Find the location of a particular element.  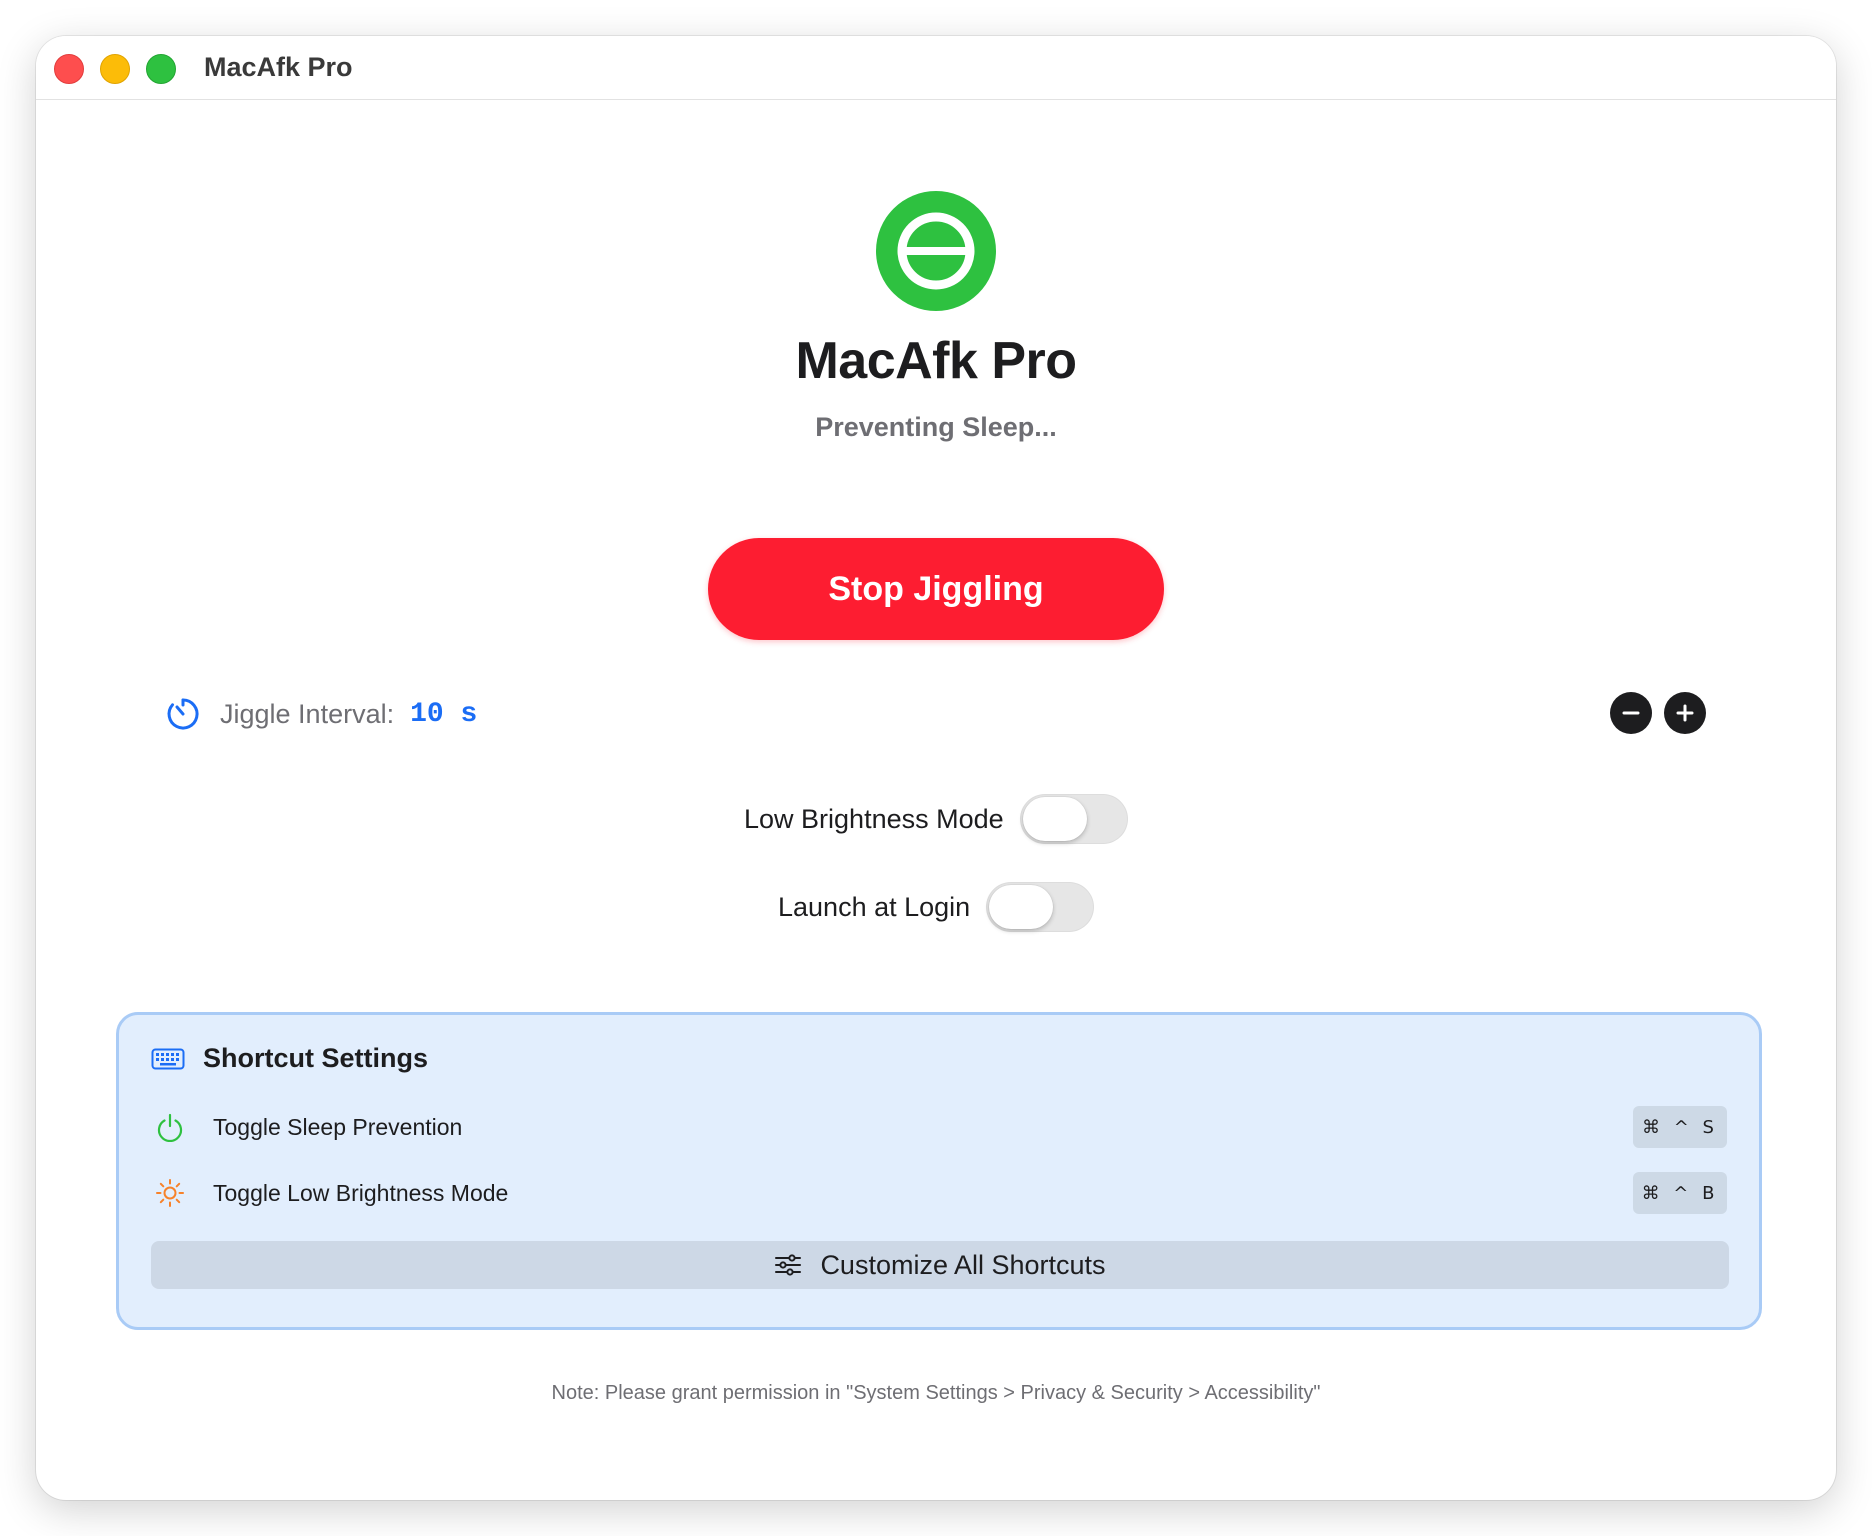

stop-jiggling-button: Stop Jiggling is located at coordinates (936, 589).